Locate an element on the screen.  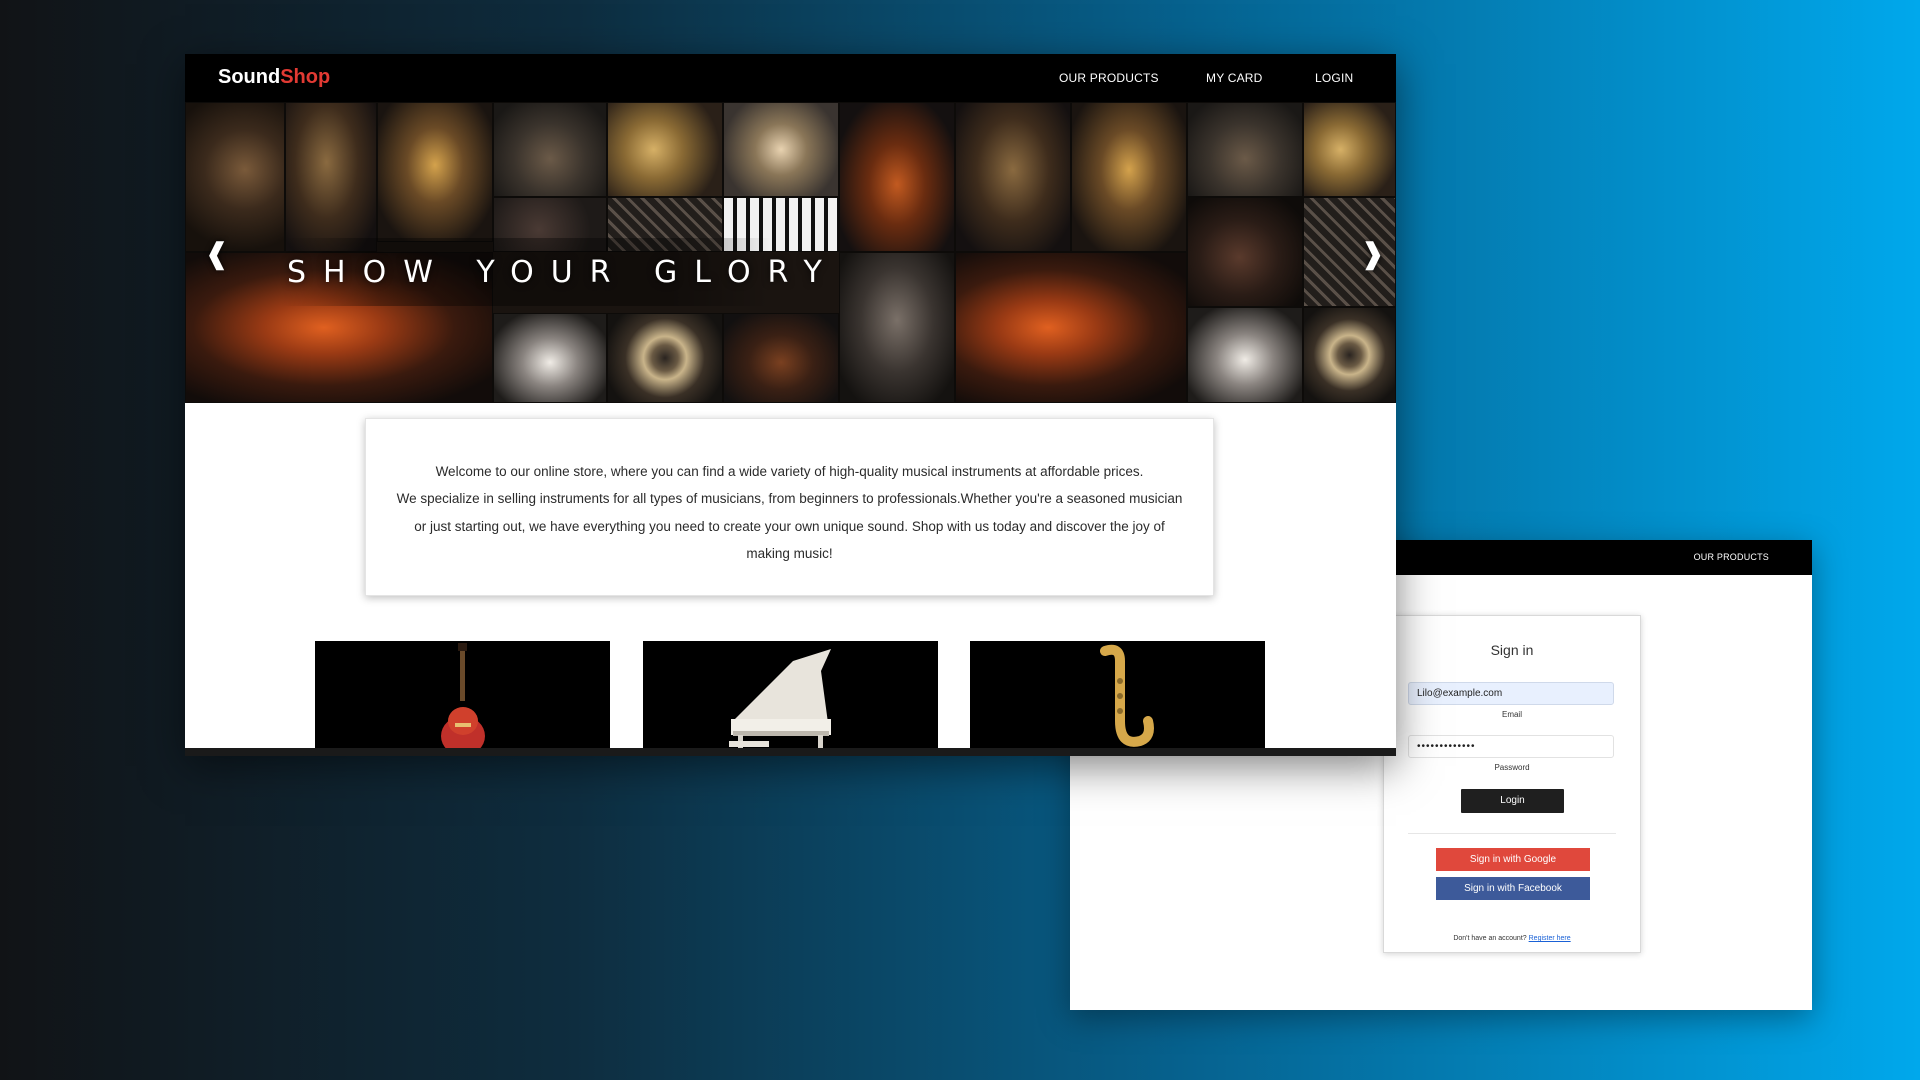
carousel-prev-arrow-icon: ❰ is located at coordinates (216, 254).